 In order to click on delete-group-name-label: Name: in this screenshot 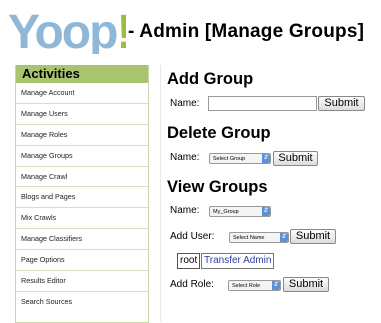, I will do `click(185, 157)`.